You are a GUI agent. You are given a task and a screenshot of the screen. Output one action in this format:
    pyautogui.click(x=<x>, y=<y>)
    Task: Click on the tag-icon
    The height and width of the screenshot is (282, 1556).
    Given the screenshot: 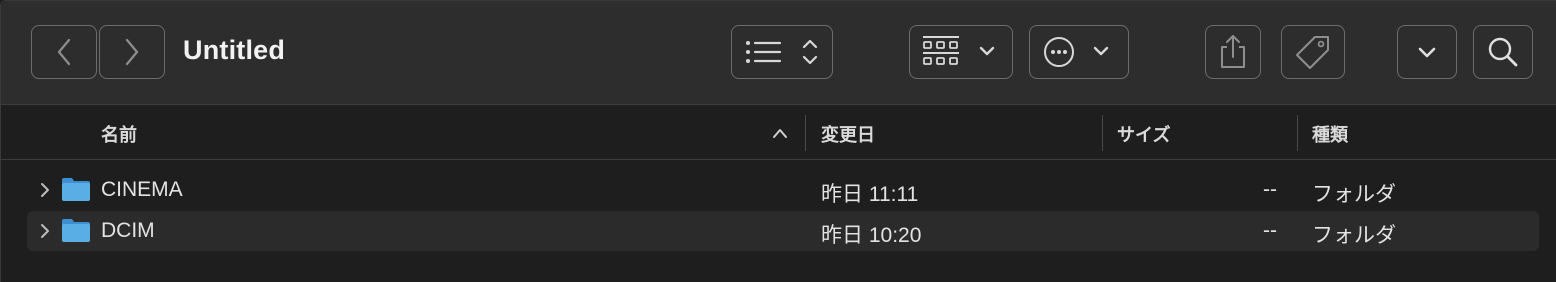 What is the action you would take?
    pyautogui.click(x=1312, y=52)
    